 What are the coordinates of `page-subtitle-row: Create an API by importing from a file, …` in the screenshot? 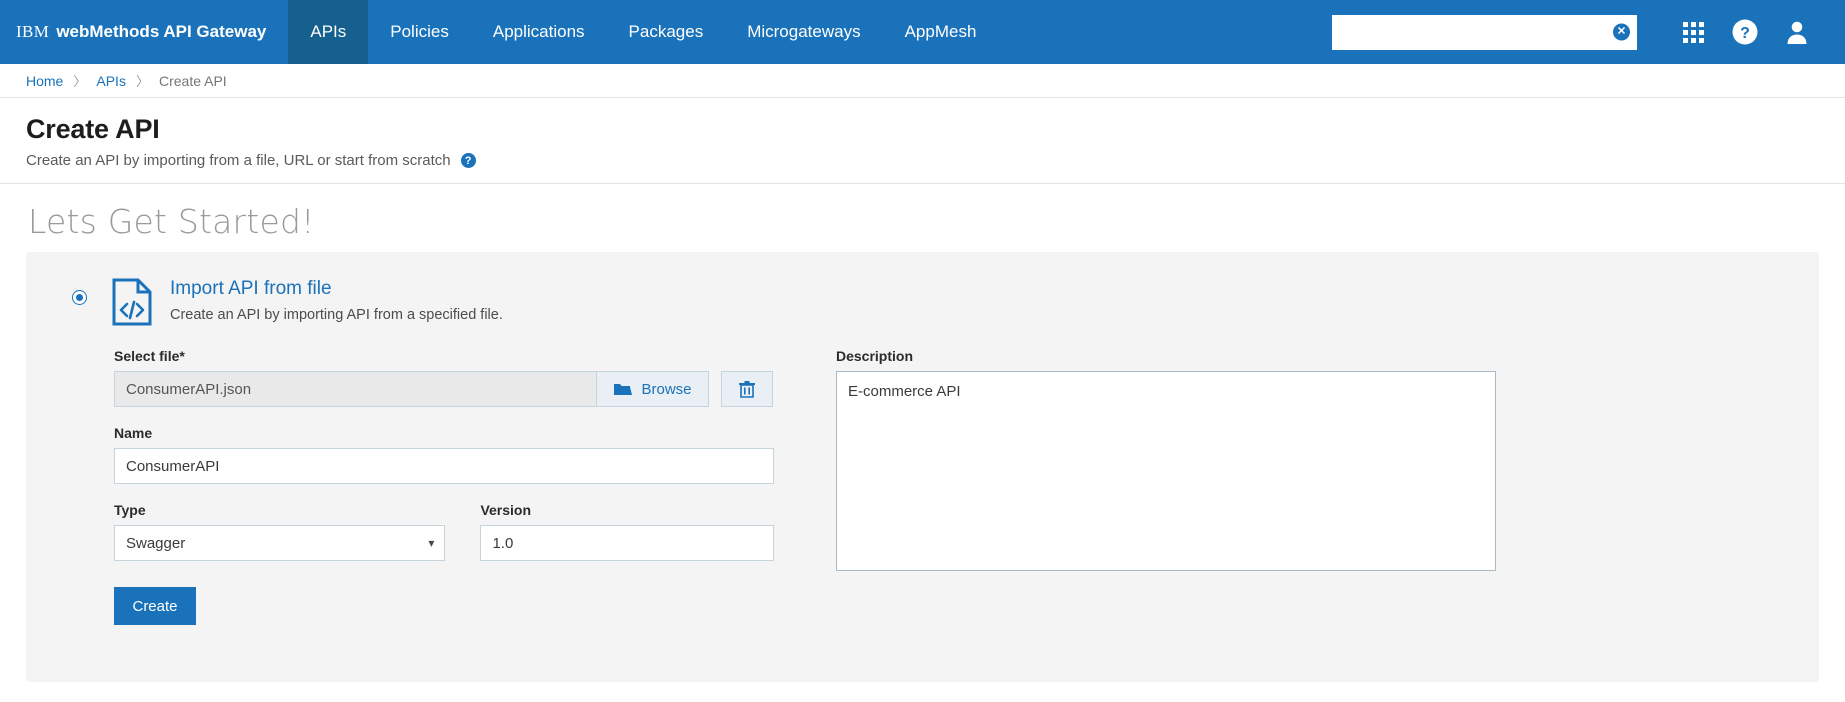 It's located at (922, 160).